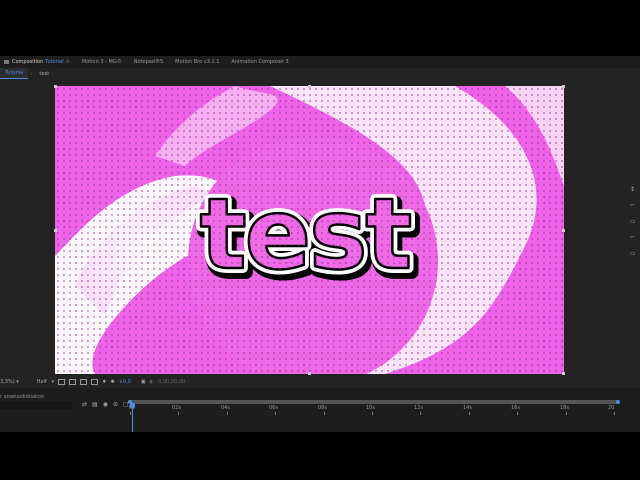 This screenshot has width=640, height=480. I want to click on bbox-handle-top-left, so click(55, 86).